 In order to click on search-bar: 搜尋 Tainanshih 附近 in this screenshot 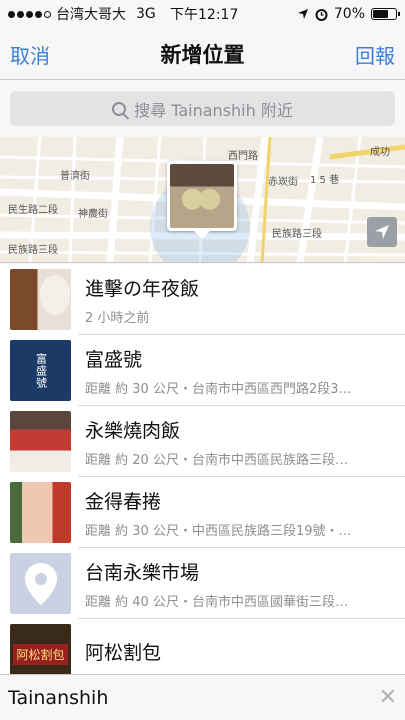, I will do `click(202, 109)`.